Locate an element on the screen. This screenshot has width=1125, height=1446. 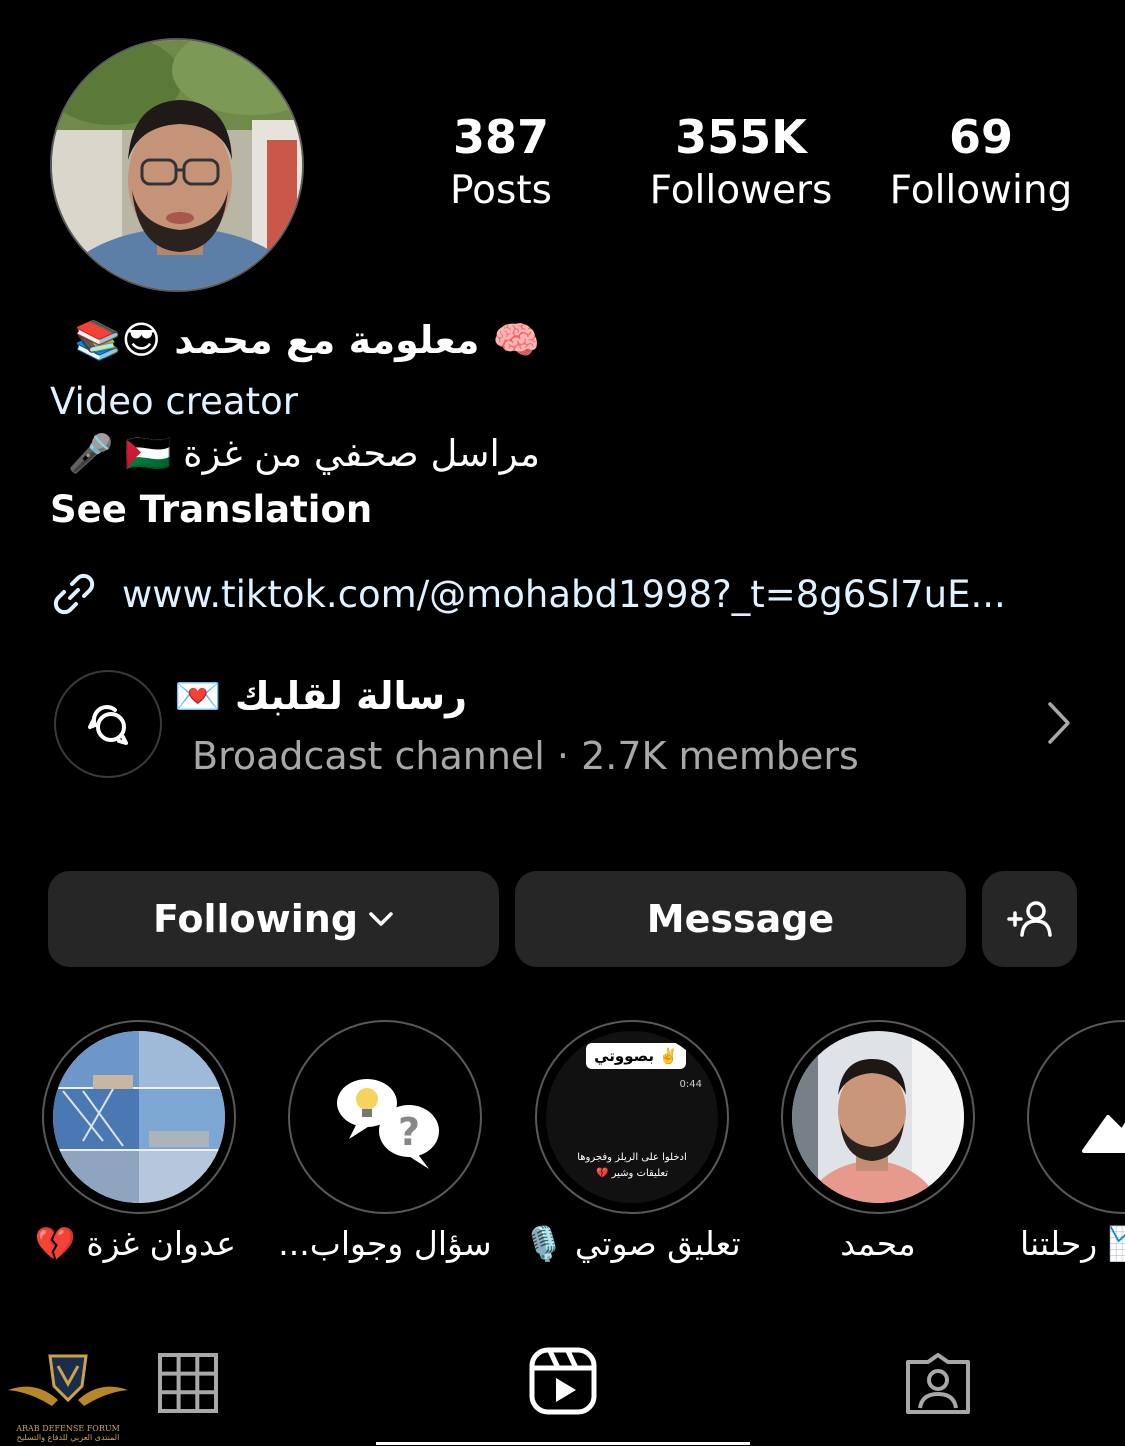
suggested-users-button is located at coordinates (1029, 919).